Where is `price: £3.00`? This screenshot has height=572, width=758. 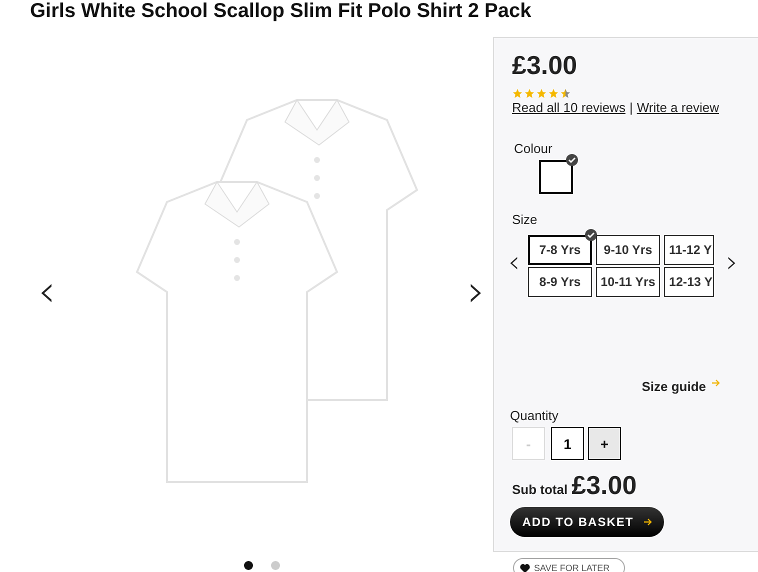 price: £3.00 is located at coordinates (545, 65).